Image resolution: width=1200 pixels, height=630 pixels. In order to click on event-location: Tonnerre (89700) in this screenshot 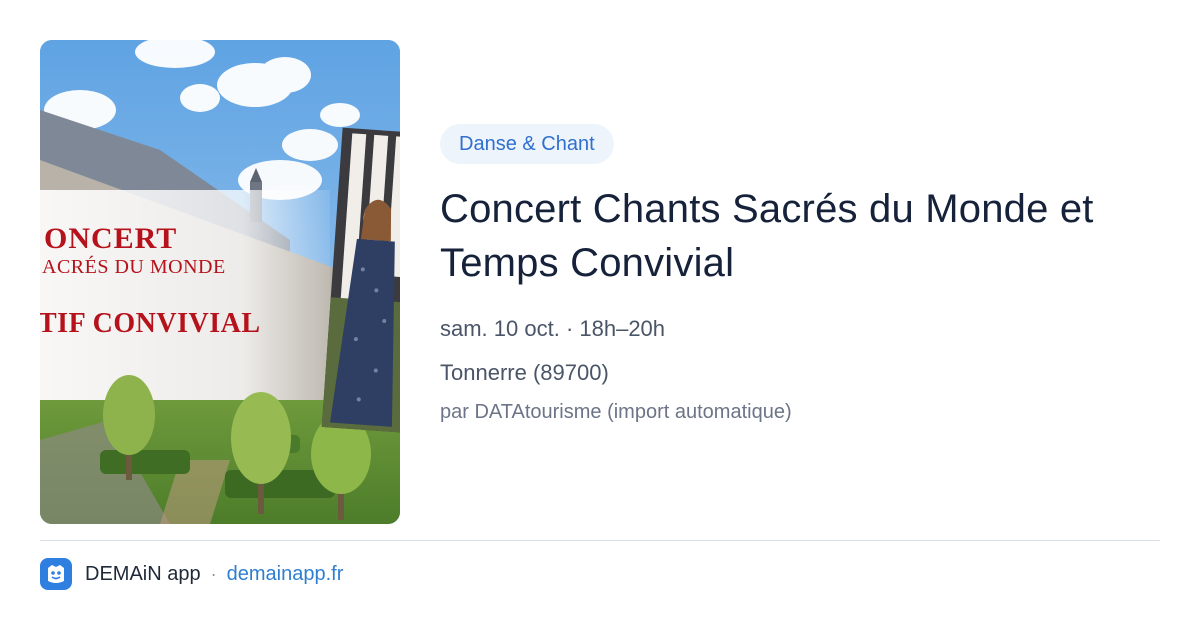, I will do `click(524, 372)`.